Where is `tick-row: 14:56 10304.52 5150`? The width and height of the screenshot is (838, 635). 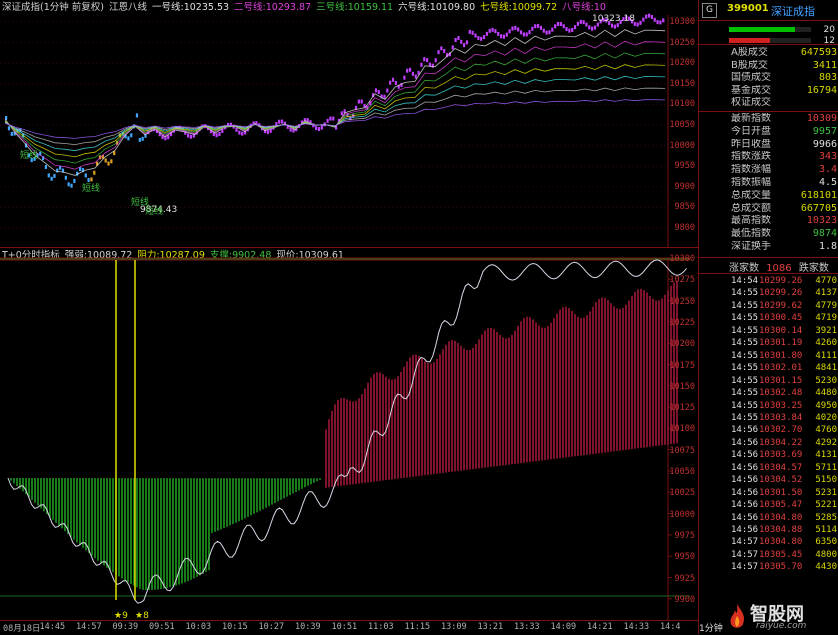 tick-row: 14:56 10304.52 5150 is located at coordinates (768, 480).